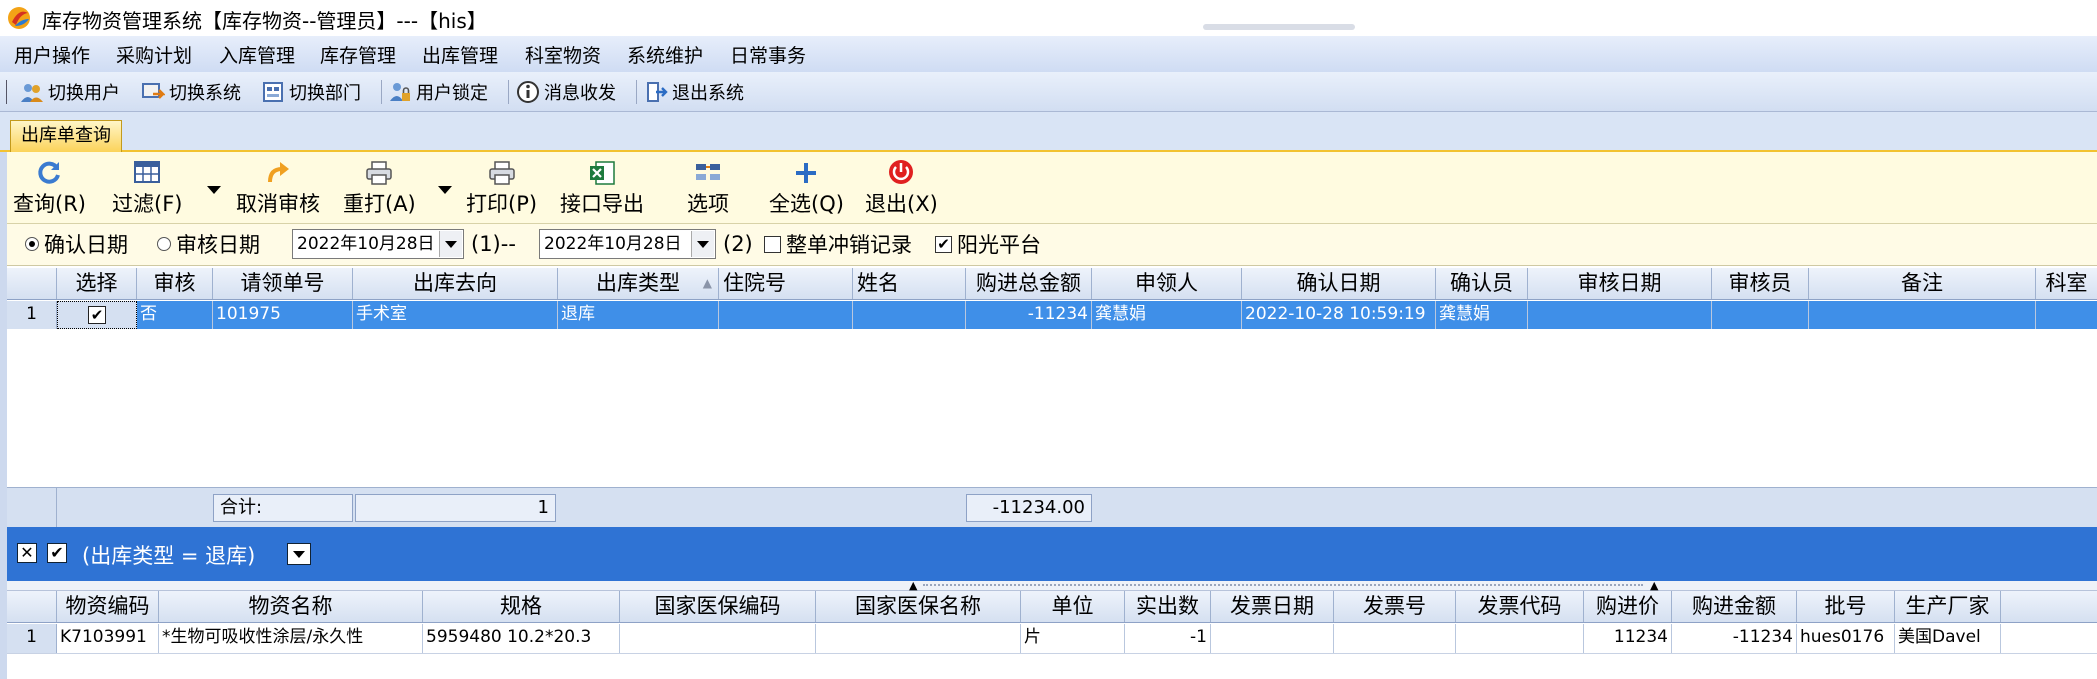  I want to click on switch-user-button: 切换用户, so click(70, 92).